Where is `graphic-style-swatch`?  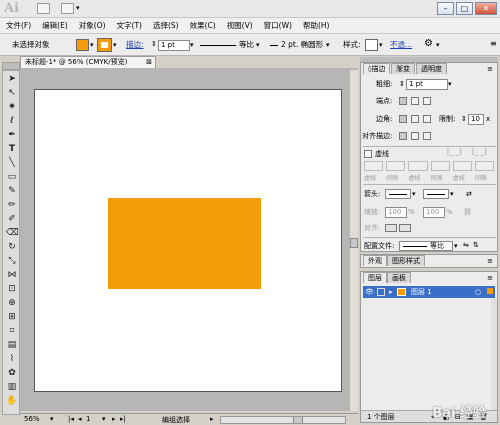 graphic-style-swatch is located at coordinates (371, 45).